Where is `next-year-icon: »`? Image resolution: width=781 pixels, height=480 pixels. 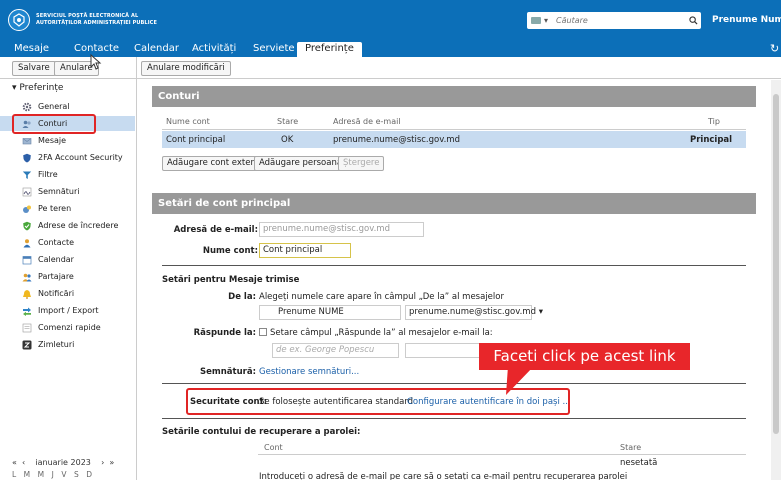
next-year-icon: » is located at coordinates (111, 462).